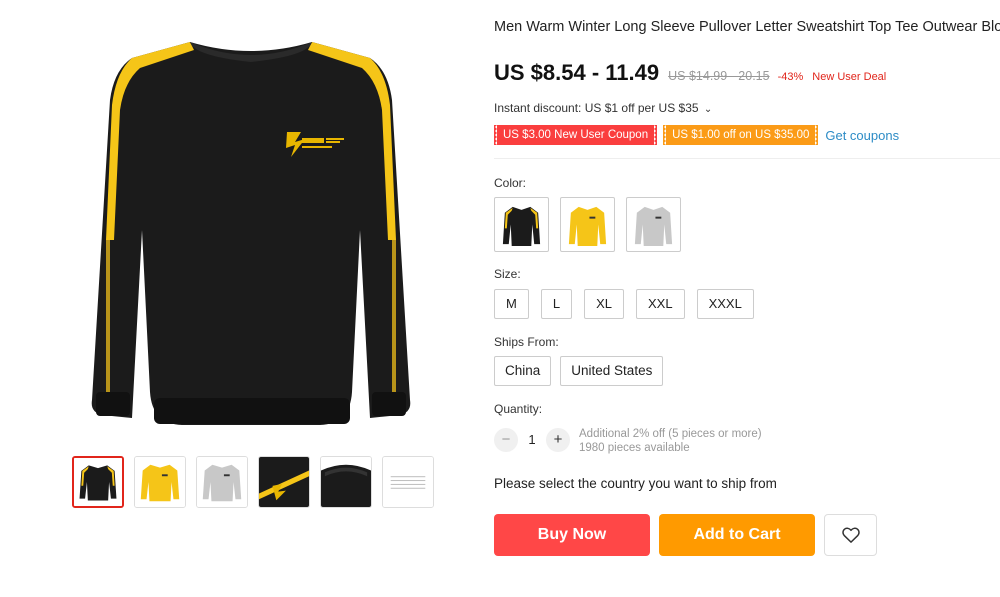 Image resolution: width=1000 pixels, height=597 pixels. What do you see at coordinates (222, 482) in the screenshot?
I see `thumbnail-gray-front` at bounding box center [222, 482].